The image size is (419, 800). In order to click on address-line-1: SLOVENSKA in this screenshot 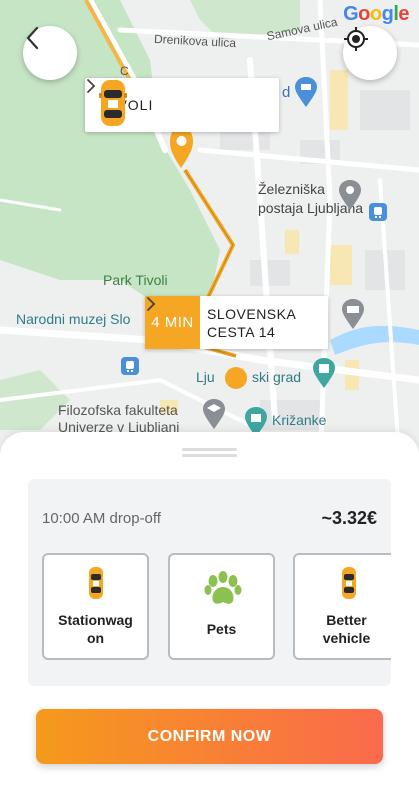, I will do `click(252, 313)`.